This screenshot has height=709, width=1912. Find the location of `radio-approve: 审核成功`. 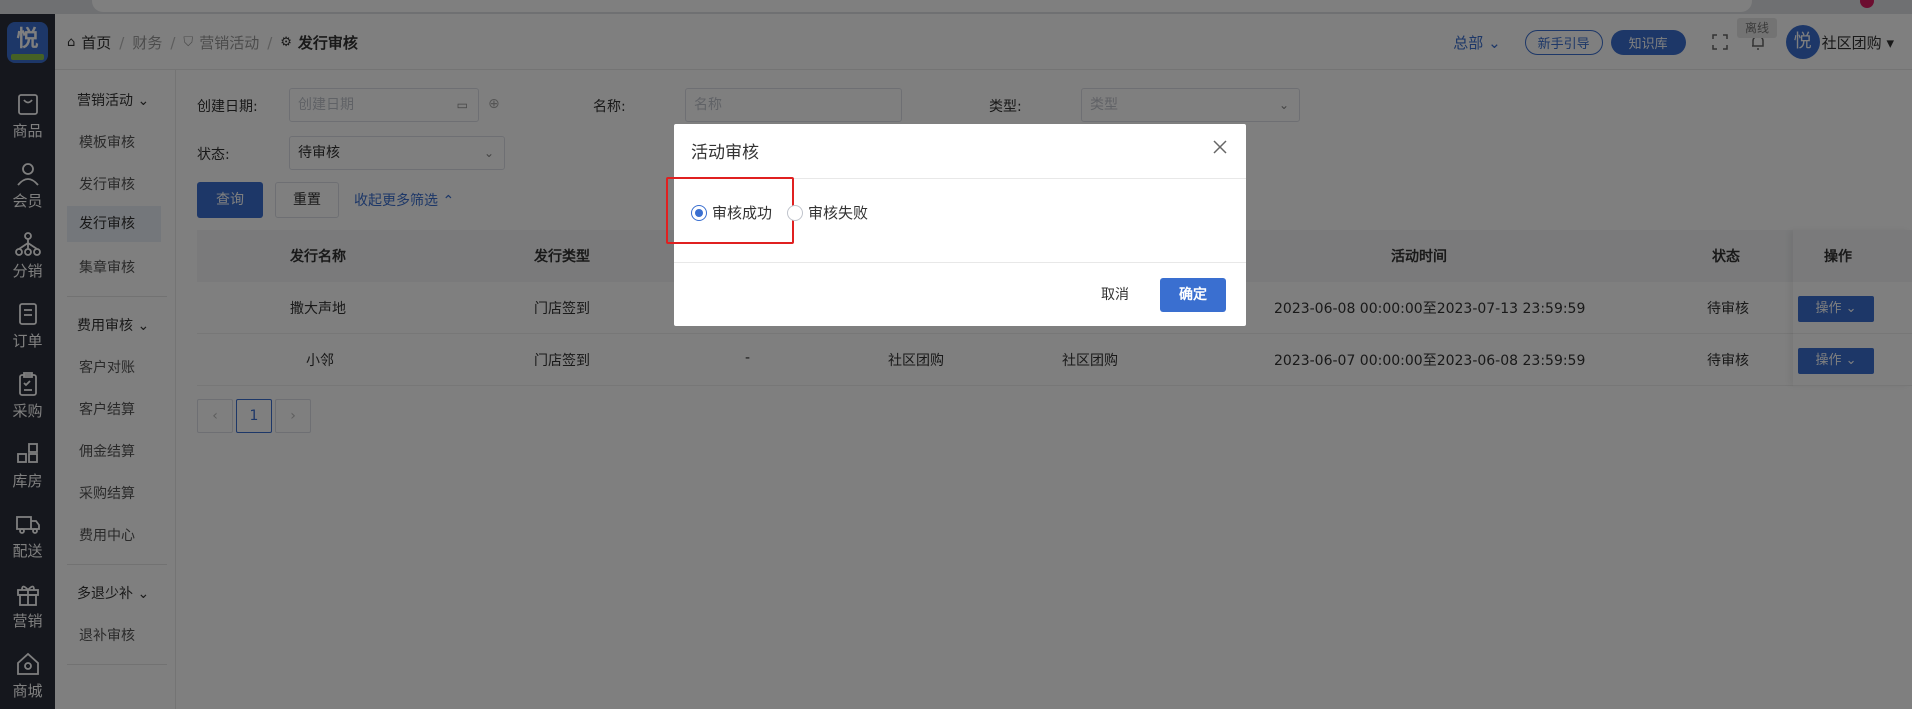

radio-approve: 审核成功 is located at coordinates (731, 212).